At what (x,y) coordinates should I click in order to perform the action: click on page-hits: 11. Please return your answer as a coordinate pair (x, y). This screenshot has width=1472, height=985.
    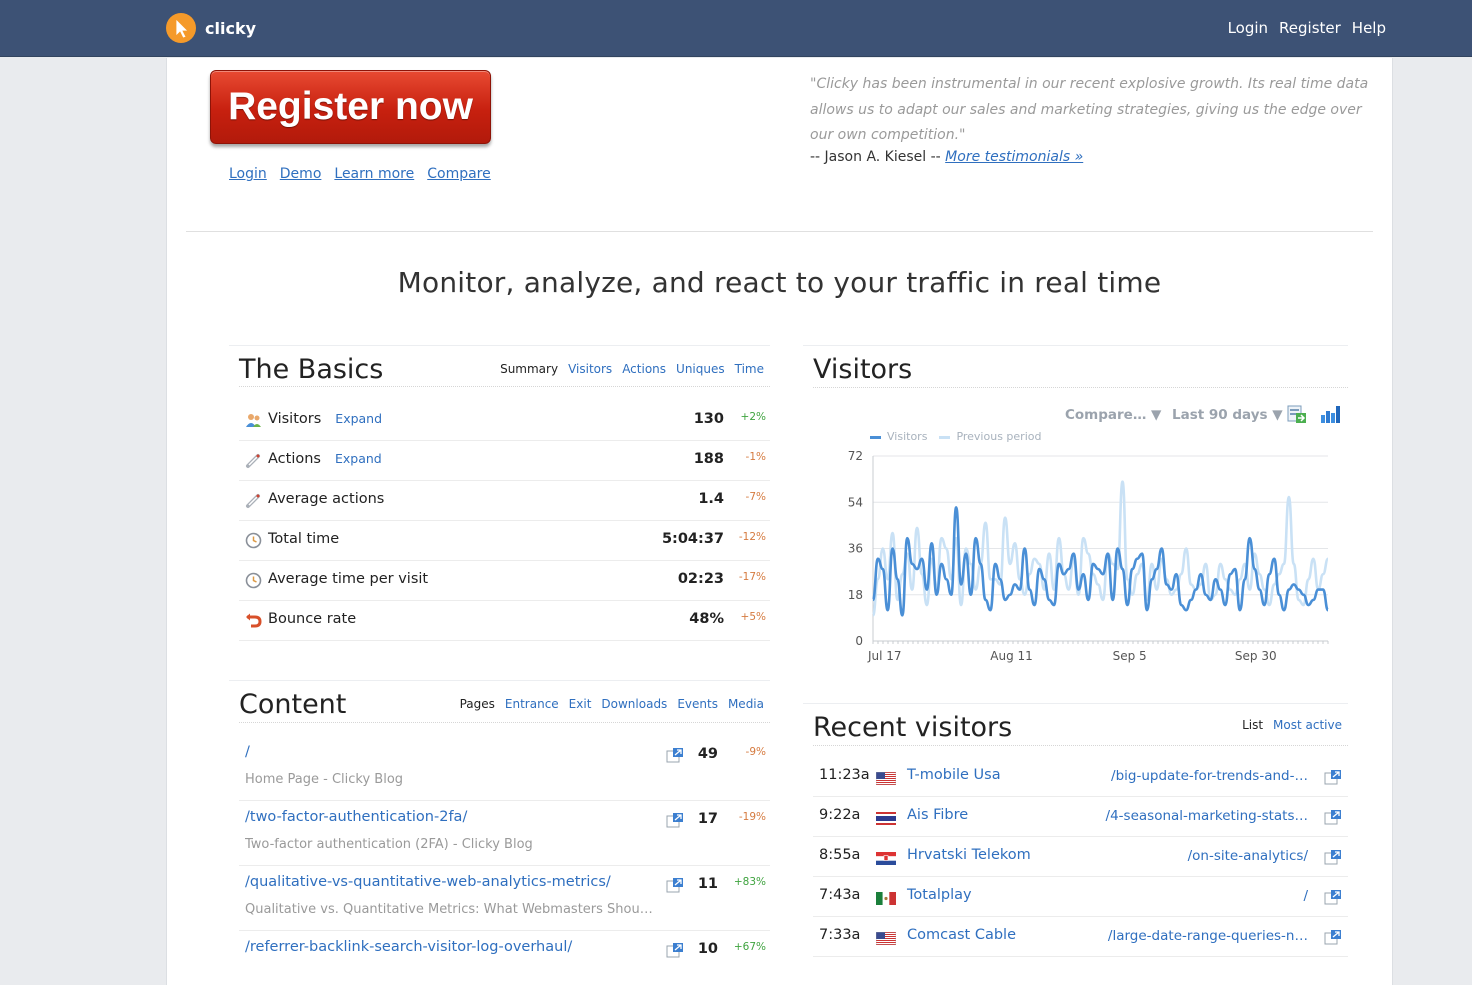
    Looking at the image, I should click on (707, 884).